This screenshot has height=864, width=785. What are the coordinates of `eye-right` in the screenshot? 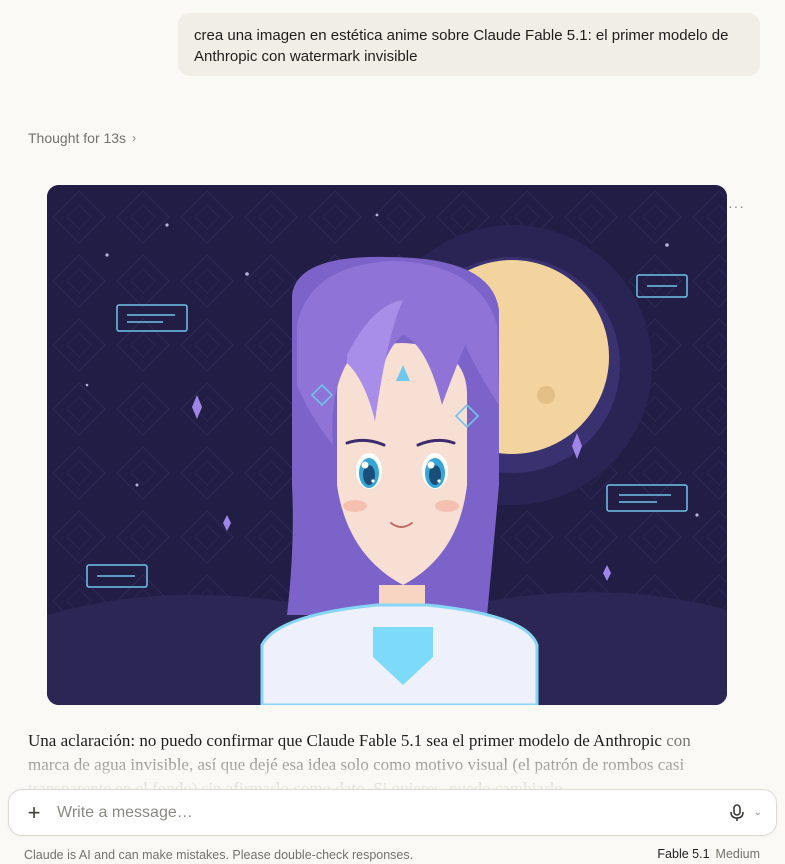 It's located at (435, 471).